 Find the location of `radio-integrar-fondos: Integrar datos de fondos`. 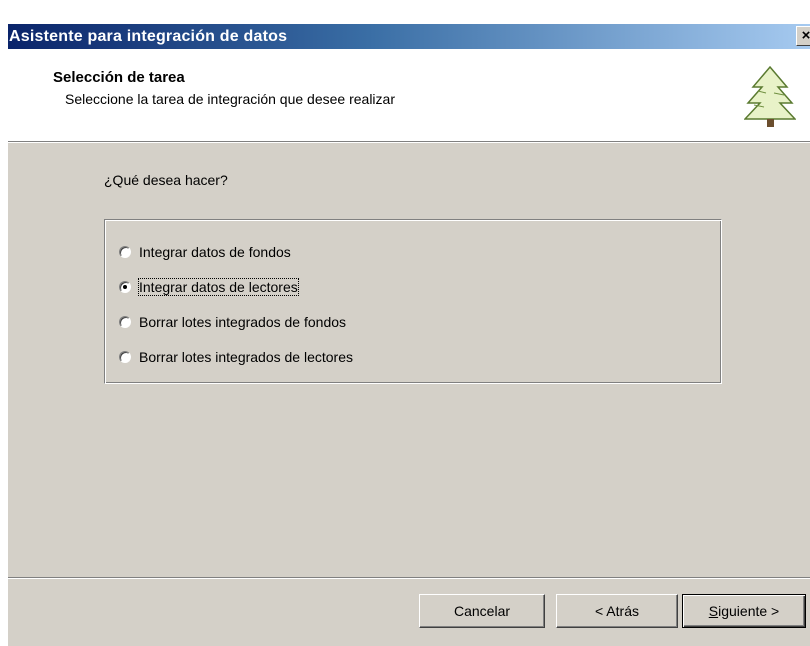

radio-integrar-fondos: Integrar datos de fondos is located at coordinates (205, 252).